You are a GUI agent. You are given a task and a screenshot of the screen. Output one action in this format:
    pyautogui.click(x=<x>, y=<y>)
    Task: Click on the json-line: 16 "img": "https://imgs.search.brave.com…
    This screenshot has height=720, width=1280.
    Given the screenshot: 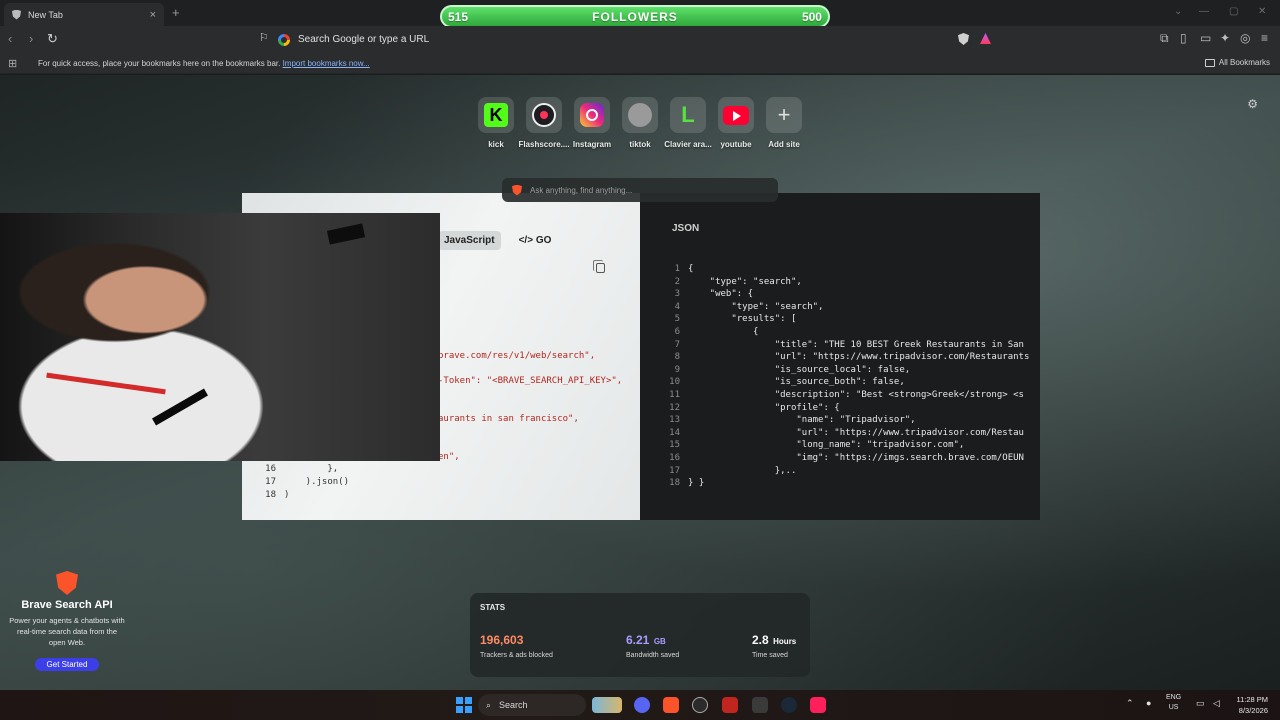 What is the action you would take?
    pyautogui.click(x=832, y=459)
    